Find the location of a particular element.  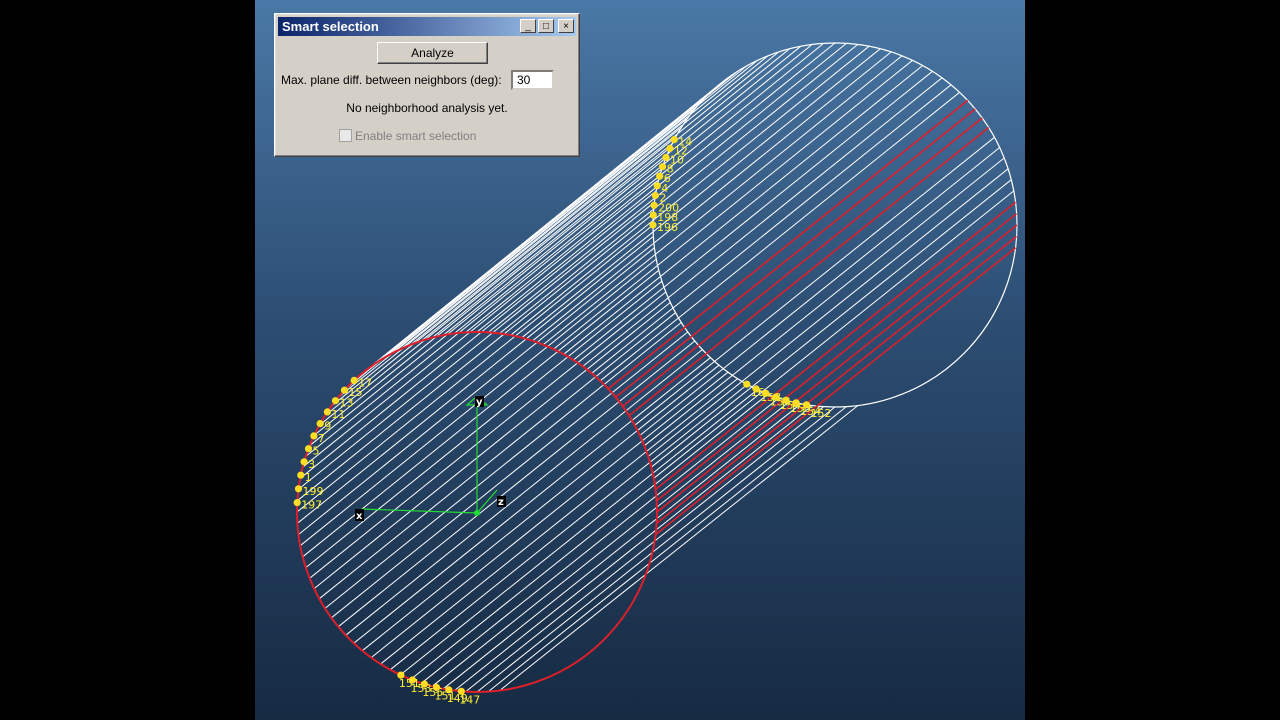

vertex-label: 7 is located at coordinates (321, 438).